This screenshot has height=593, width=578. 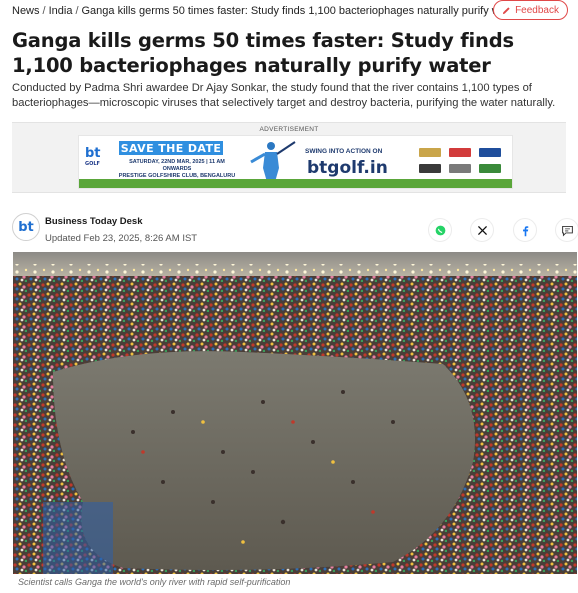 What do you see at coordinates (26, 227) in the screenshot?
I see `avatar: bt` at bounding box center [26, 227].